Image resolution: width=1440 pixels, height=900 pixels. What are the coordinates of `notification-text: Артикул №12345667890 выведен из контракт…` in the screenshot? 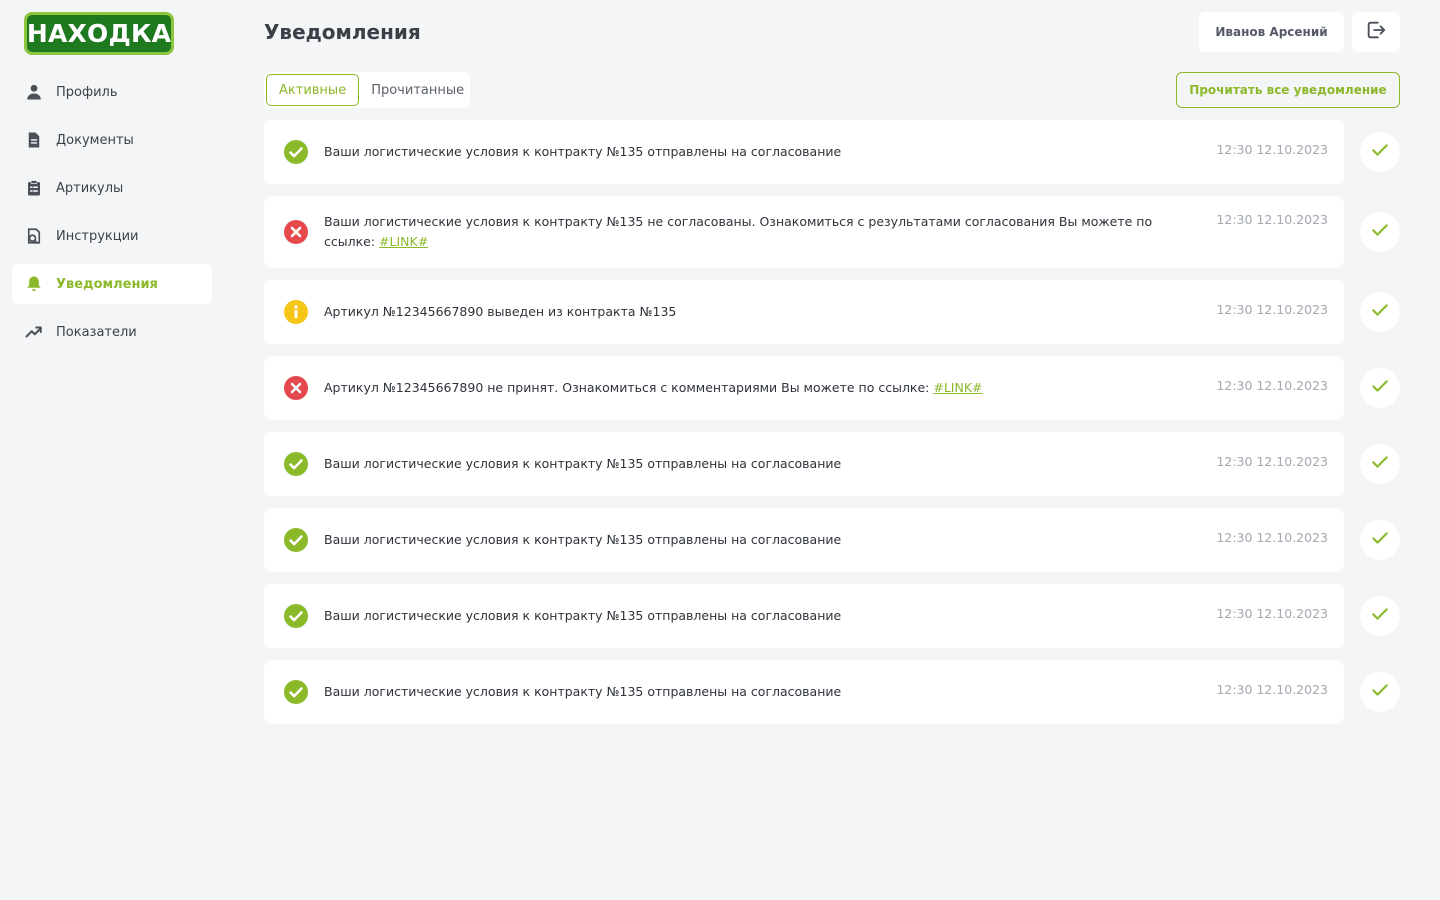 It's located at (754, 312).